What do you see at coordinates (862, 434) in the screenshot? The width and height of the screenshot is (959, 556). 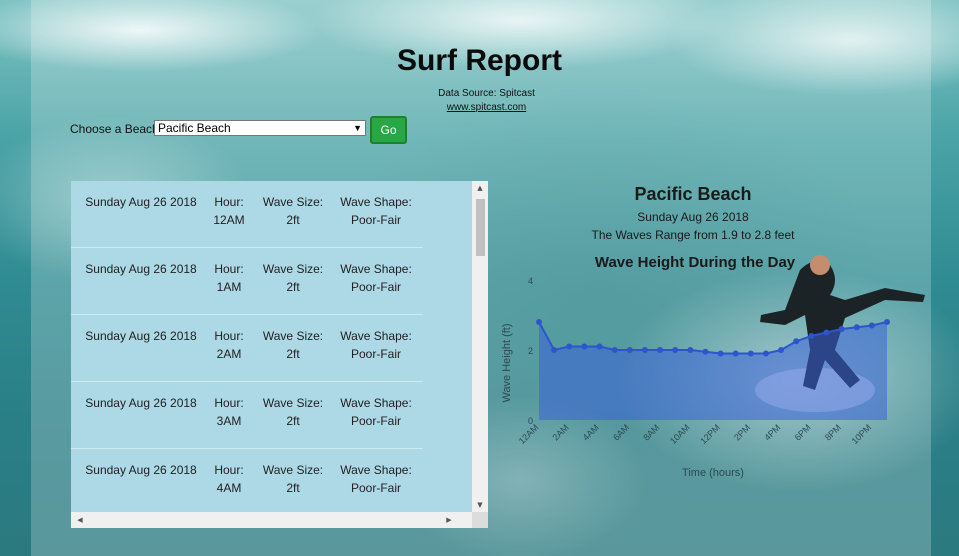 I see `x-tick-label: 10PM` at bounding box center [862, 434].